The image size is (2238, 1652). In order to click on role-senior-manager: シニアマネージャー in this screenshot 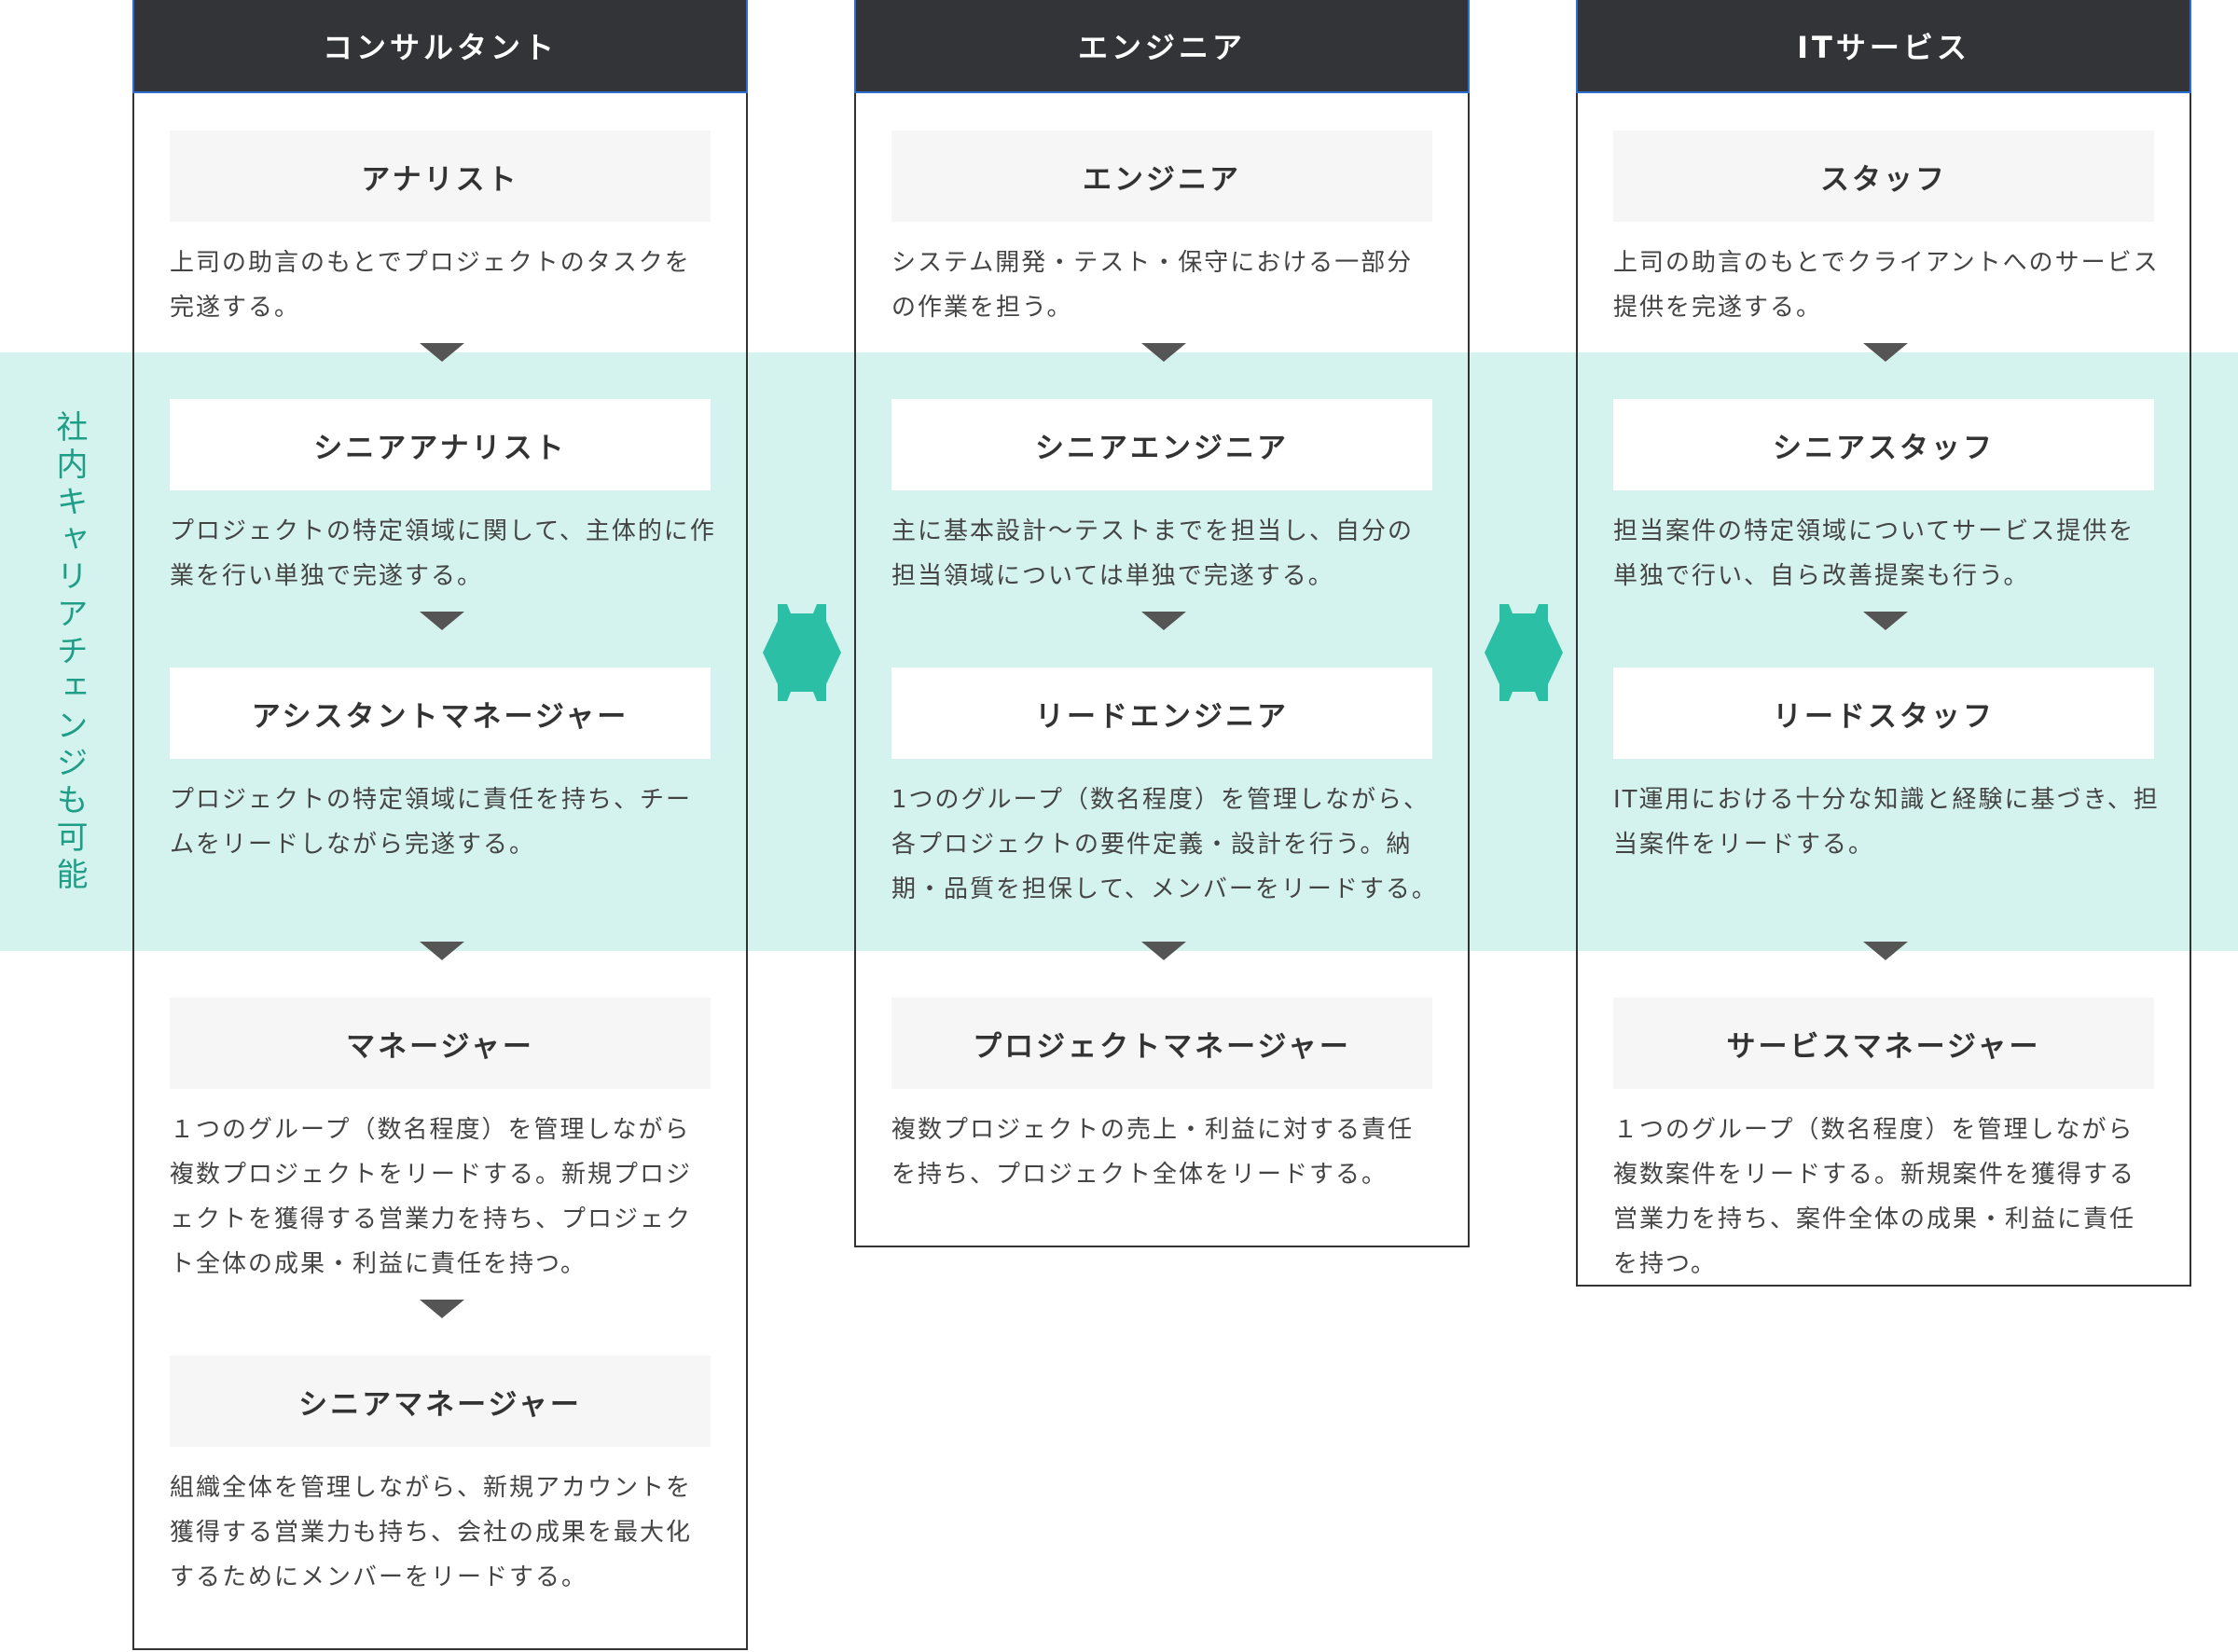, I will do `click(440, 1402)`.